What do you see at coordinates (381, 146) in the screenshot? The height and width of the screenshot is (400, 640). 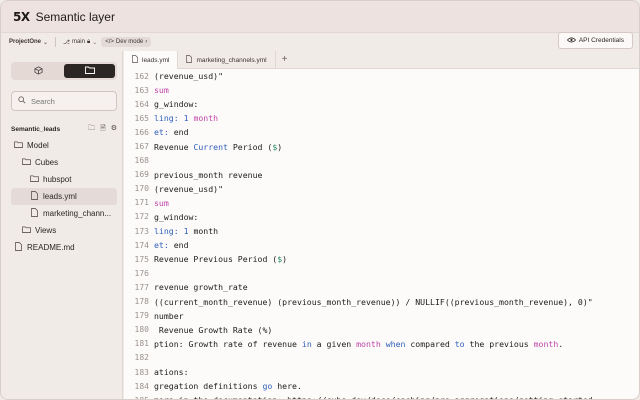 I see `code-line: 167 Revenue Current Period ($)` at bounding box center [381, 146].